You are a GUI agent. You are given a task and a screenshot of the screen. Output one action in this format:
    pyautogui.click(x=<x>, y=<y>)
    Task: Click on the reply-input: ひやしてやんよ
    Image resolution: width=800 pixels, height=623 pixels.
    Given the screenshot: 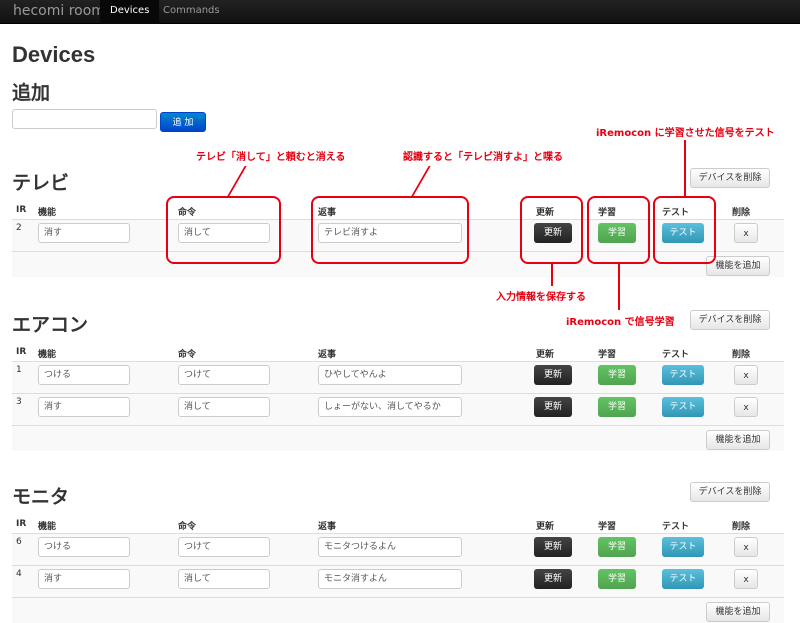 What is the action you would take?
    pyautogui.click(x=390, y=375)
    